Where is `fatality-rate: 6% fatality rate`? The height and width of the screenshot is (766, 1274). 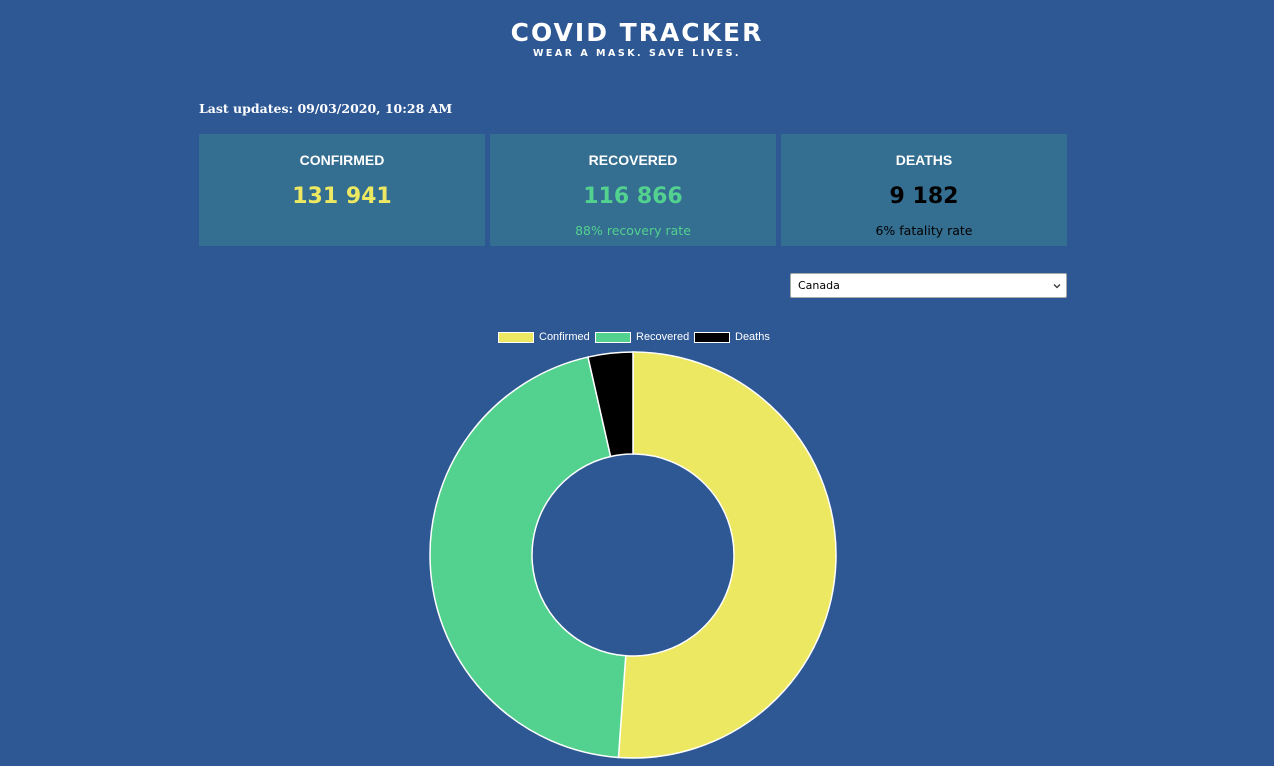 fatality-rate: 6% fatality rate is located at coordinates (924, 230).